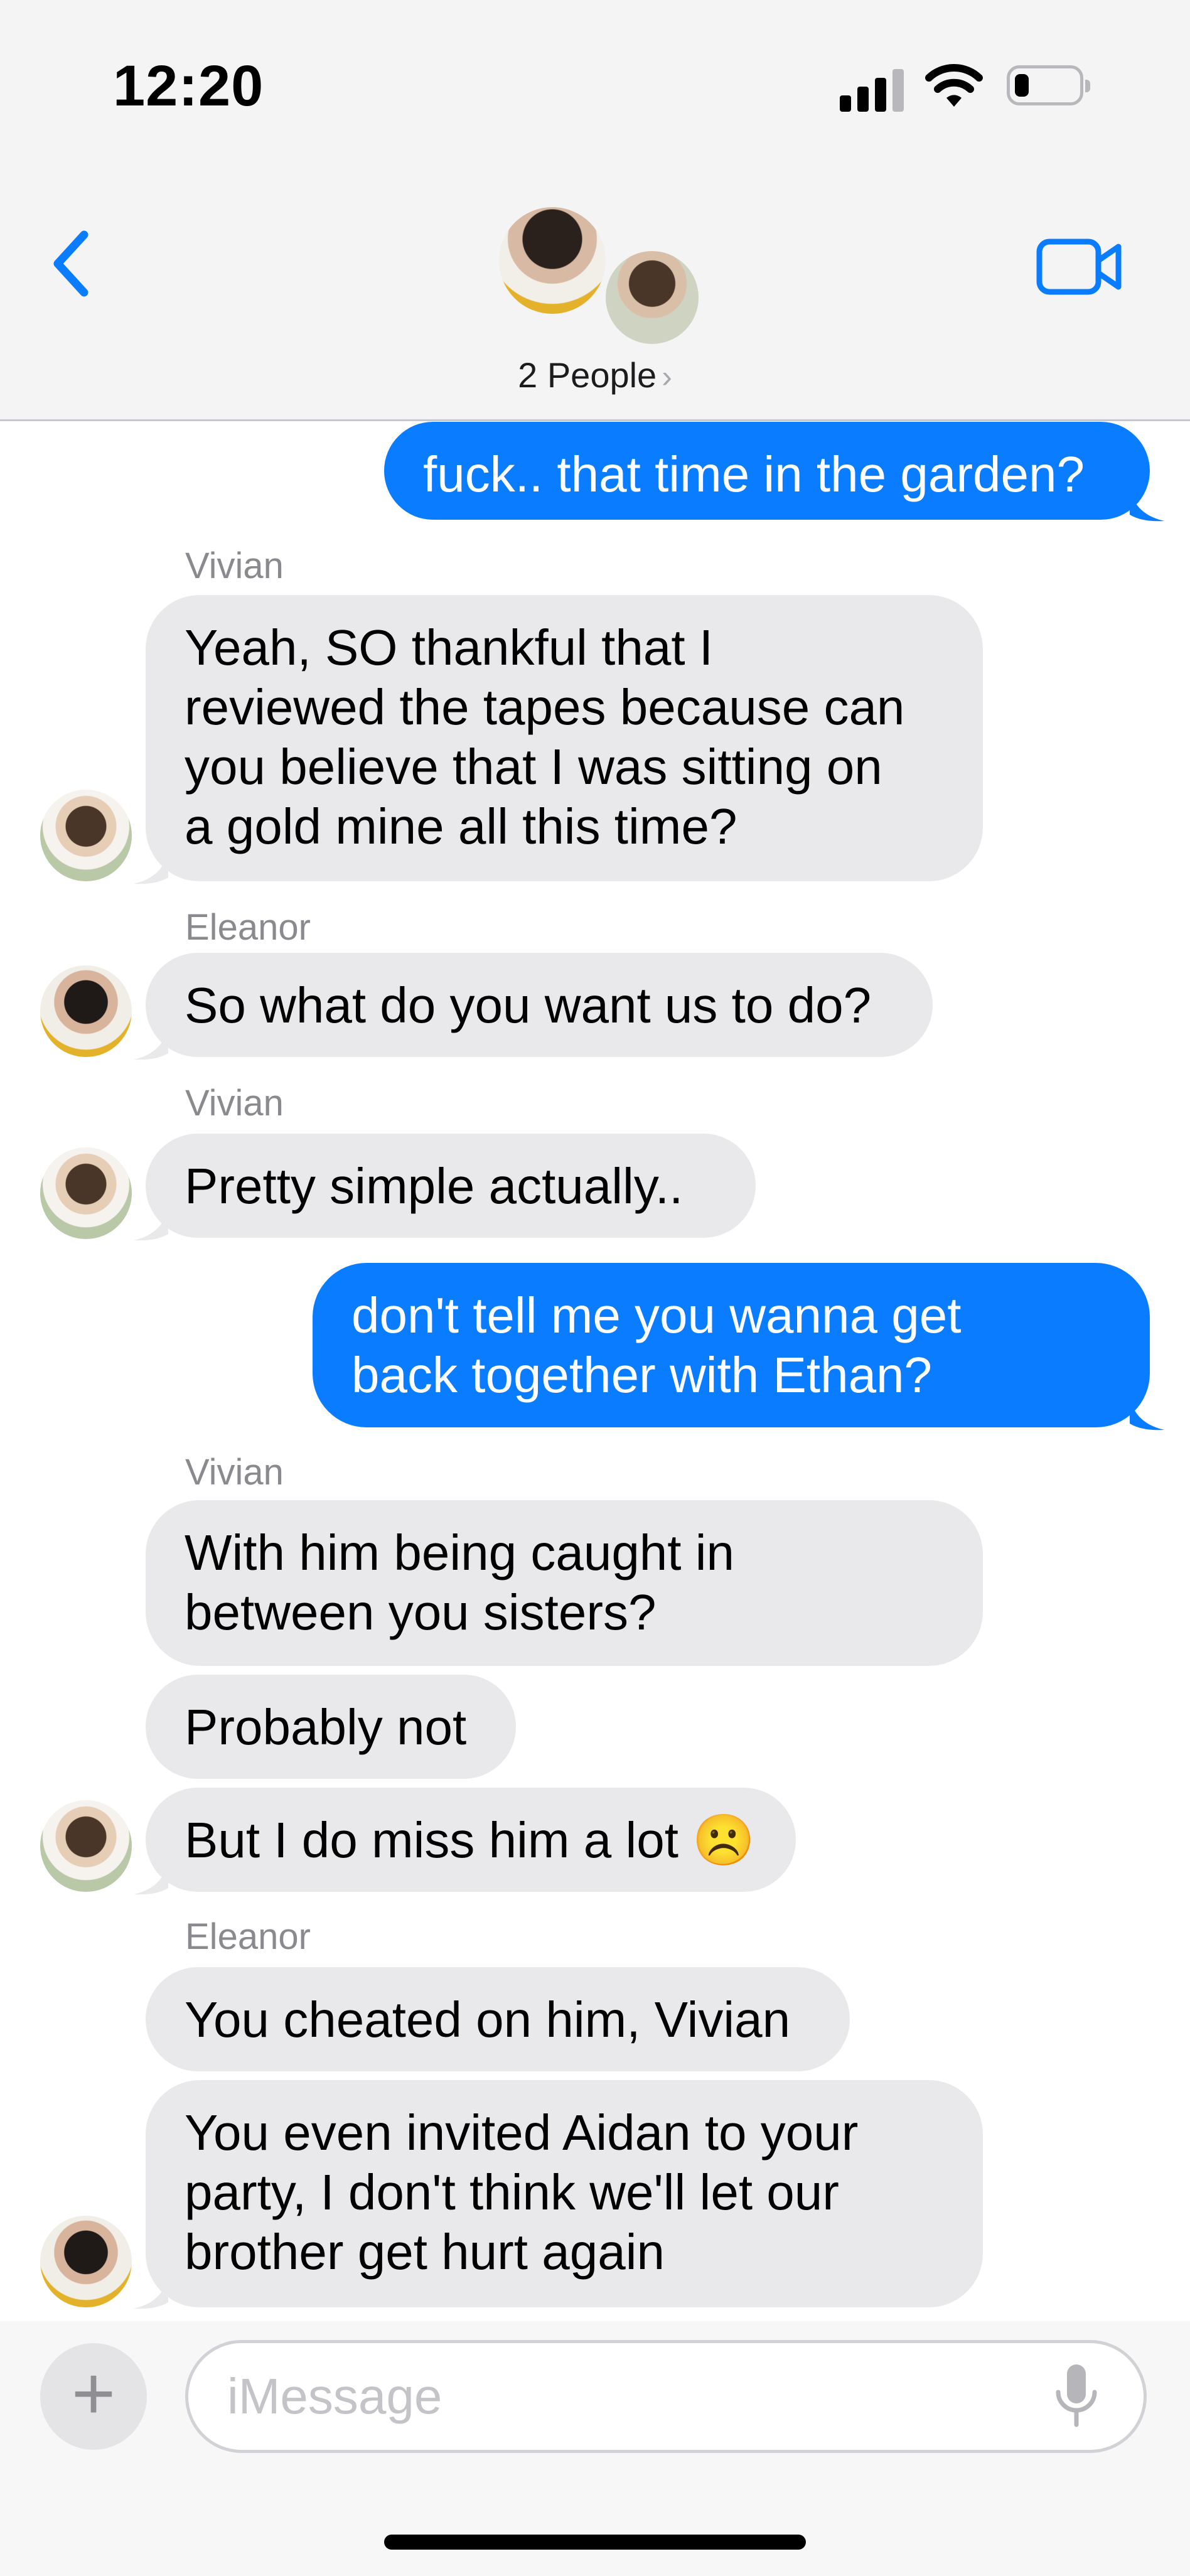 The height and width of the screenshot is (2576, 1190). What do you see at coordinates (425, 2252) in the screenshot?
I see `message-line: brother get hurt again` at bounding box center [425, 2252].